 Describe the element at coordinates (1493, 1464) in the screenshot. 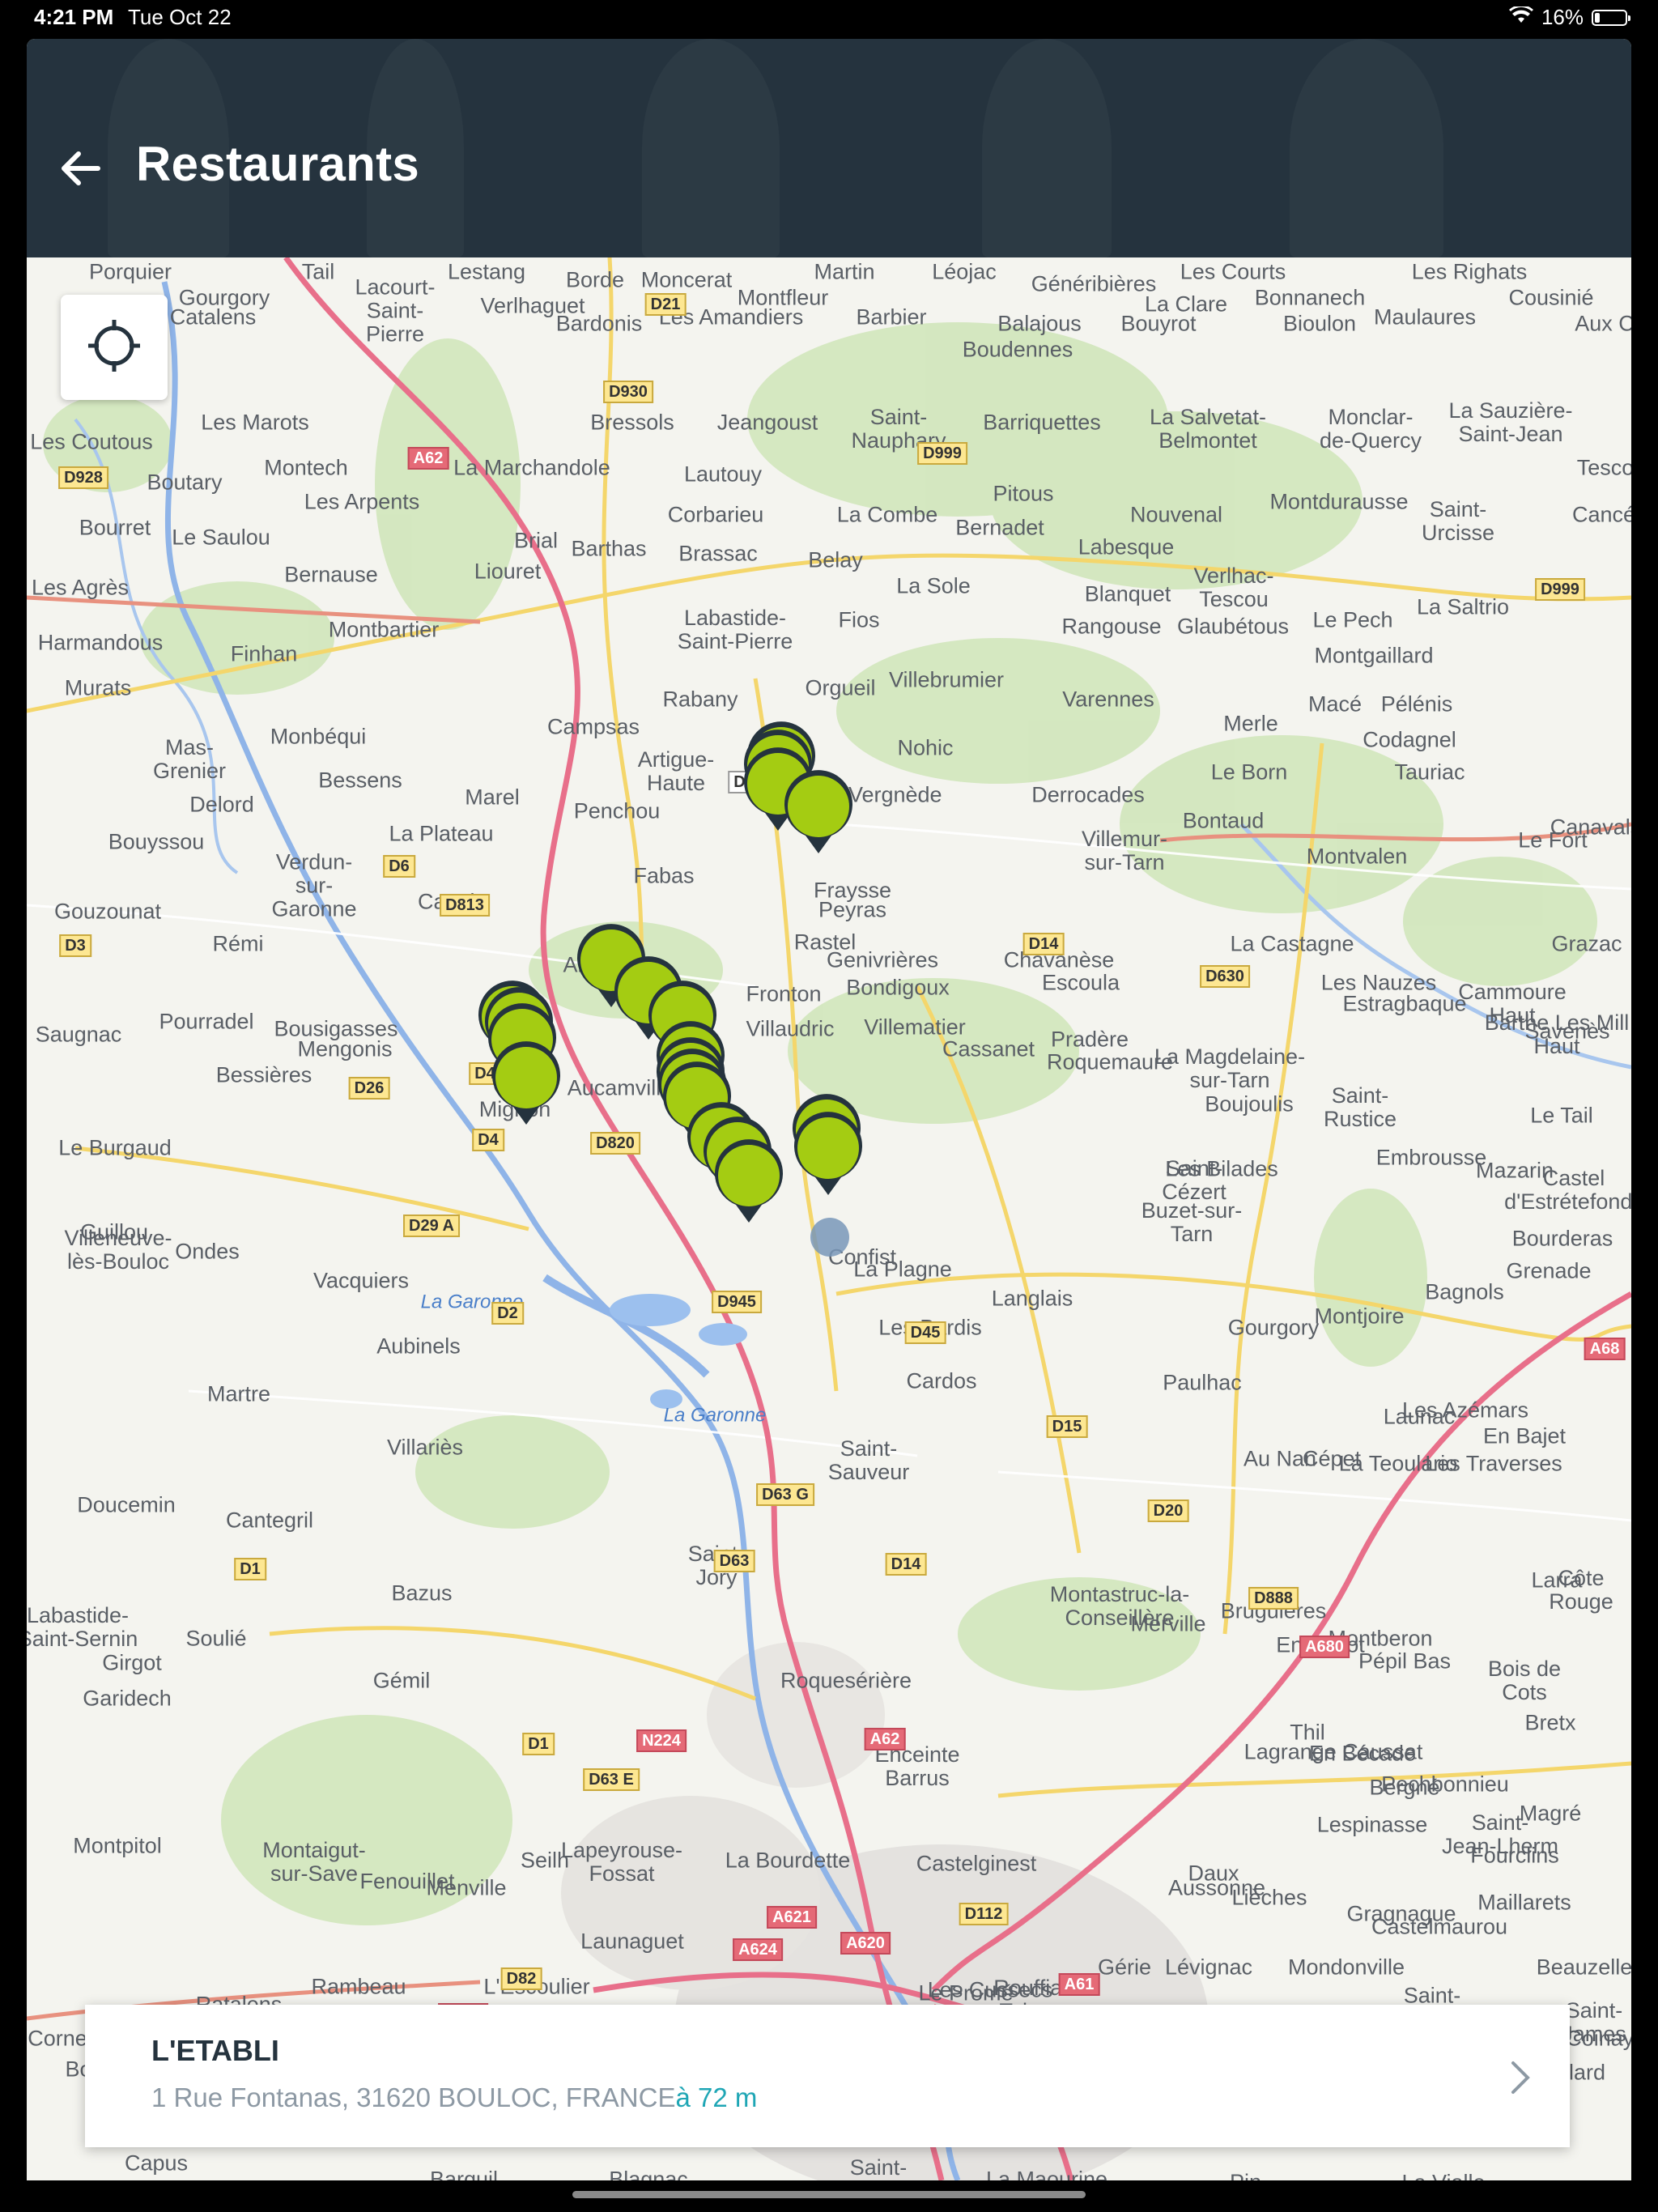

I see `place-label: Les Traverses` at that location.